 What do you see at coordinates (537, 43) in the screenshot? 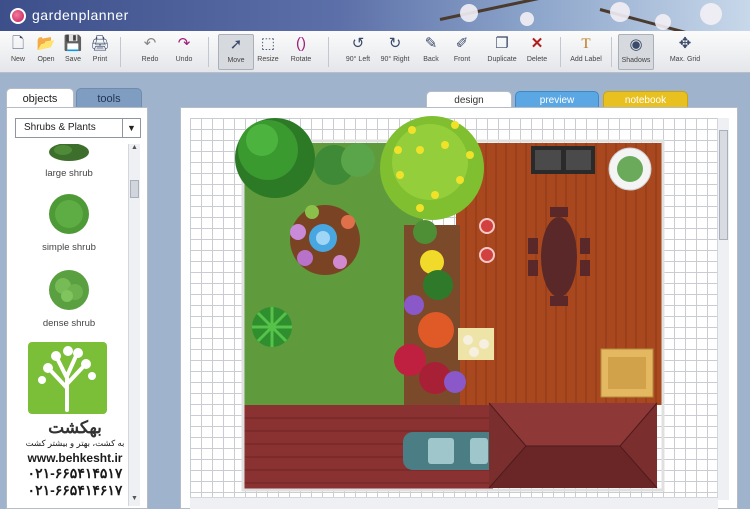
I see `delete-icon: ✕` at bounding box center [537, 43].